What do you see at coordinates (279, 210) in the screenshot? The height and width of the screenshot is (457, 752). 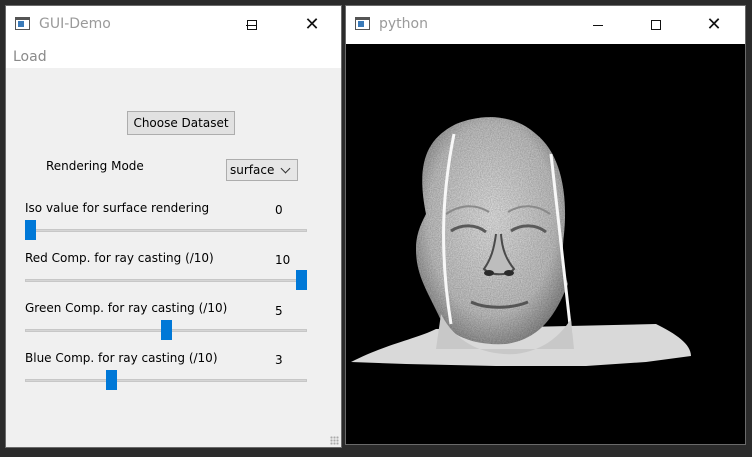 I see `iso-value-readout: 0` at bounding box center [279, 210].